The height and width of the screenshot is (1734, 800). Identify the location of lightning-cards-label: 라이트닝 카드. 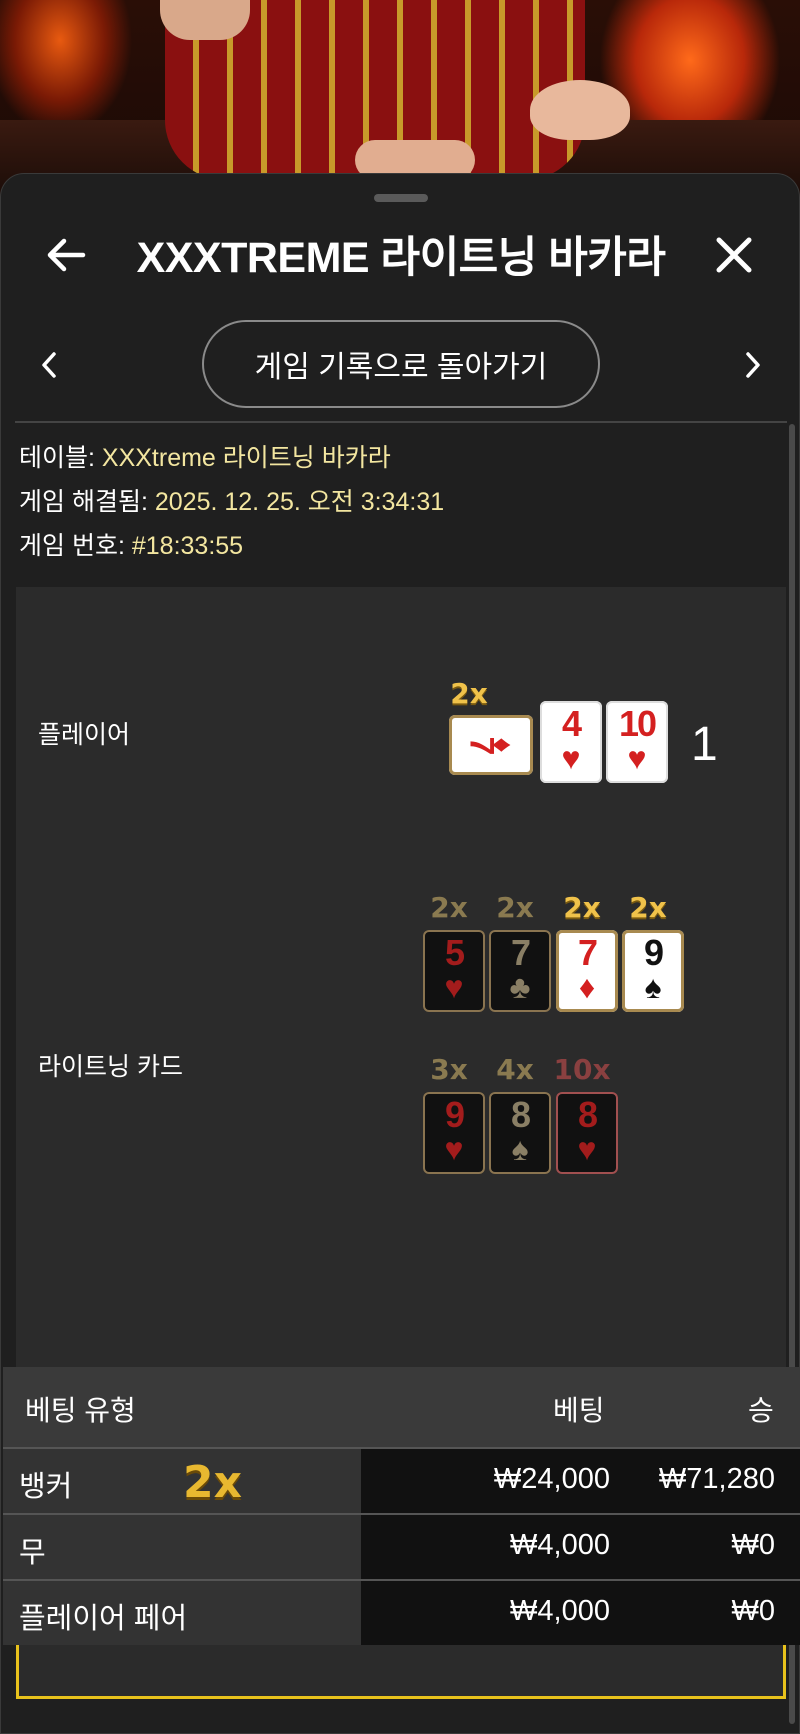
(110, 1067).